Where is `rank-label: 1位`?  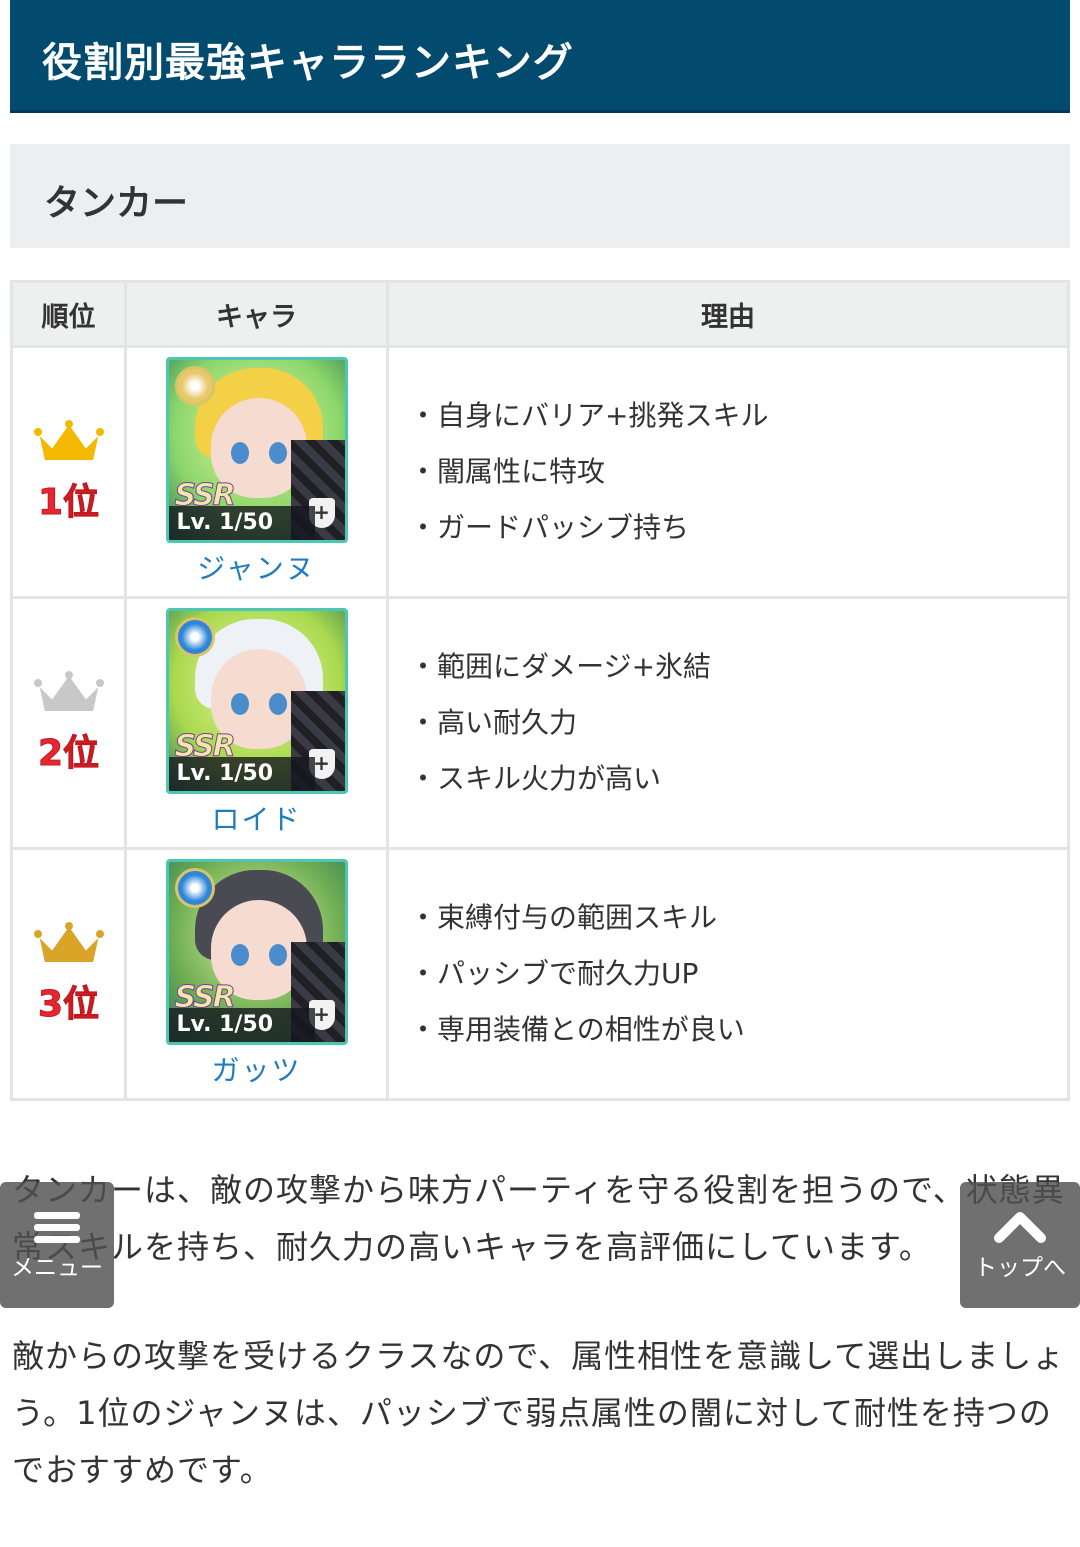
rank-label: 1位 is located at coordinates (68, 503).